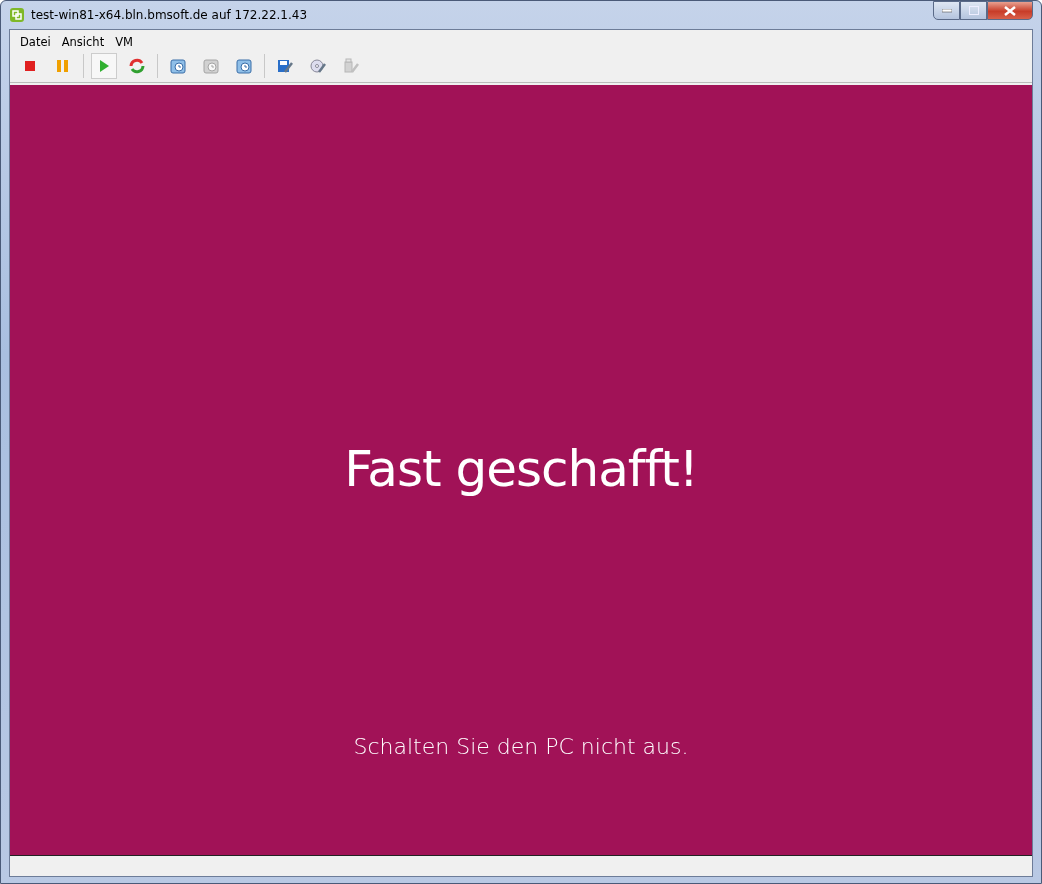 Image resolution: width=1042 pixels, height=884 pixels. Describe the element at coordinates (351, 66) in the screenshot. I see `usb-wrench-icon` at that location.